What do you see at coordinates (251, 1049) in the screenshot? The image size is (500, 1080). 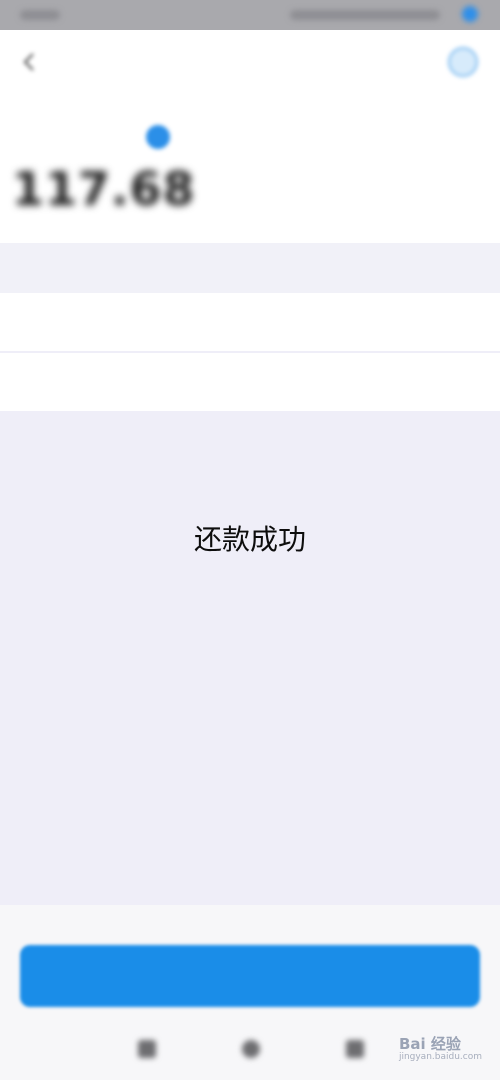 I see `home-icon` at bounding box center [251, 1049].